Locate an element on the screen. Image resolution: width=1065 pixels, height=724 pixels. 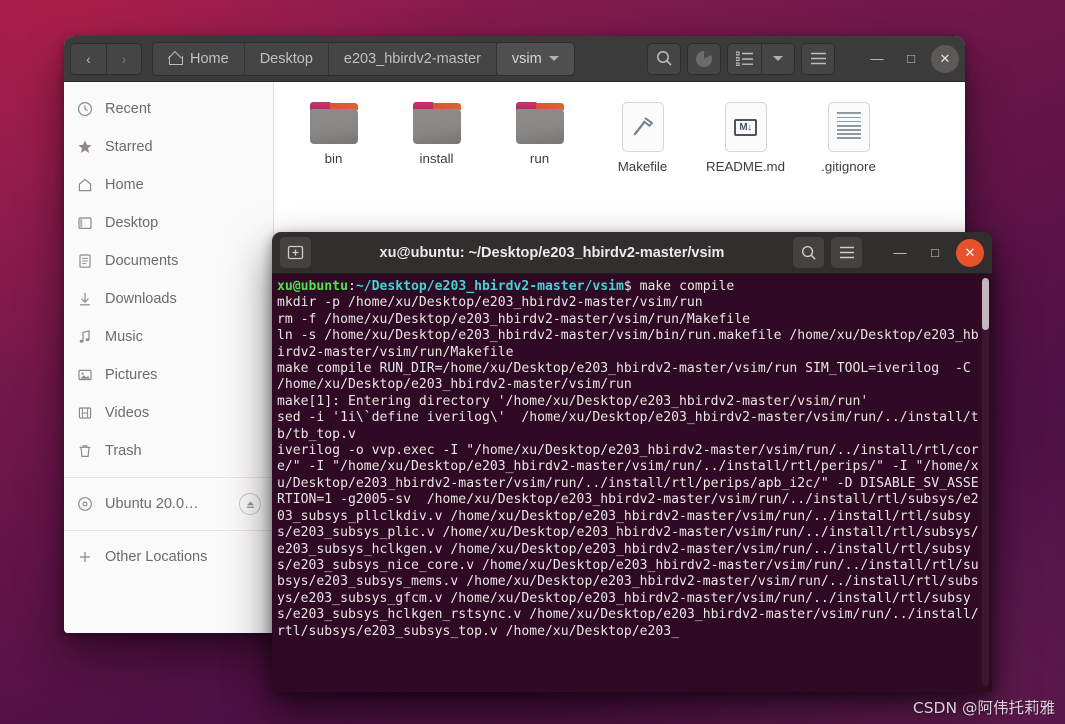
trash-icon is located at coordinates (85, 451).